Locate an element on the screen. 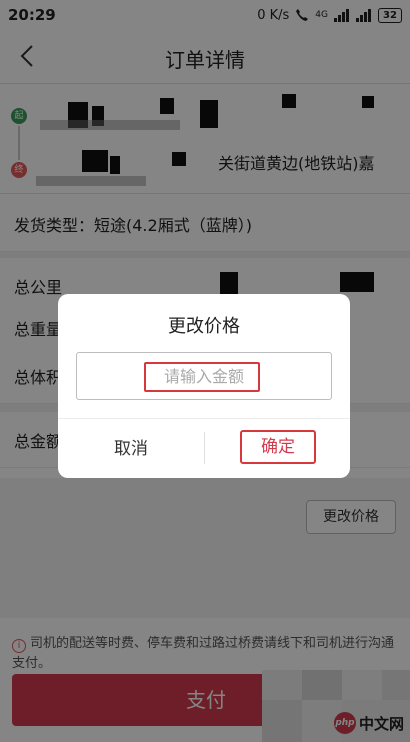  cancel-button: 取消 is located at coordinates (131, 449).